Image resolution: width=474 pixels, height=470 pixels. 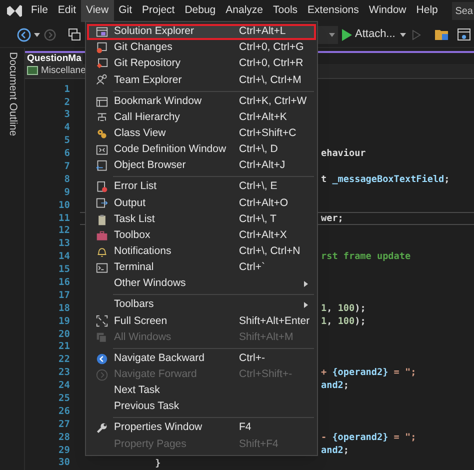 What do you see at coordinates (102, 64) in the screenshot?
I see `git-repository-icon` at bounding box center [102, 64].